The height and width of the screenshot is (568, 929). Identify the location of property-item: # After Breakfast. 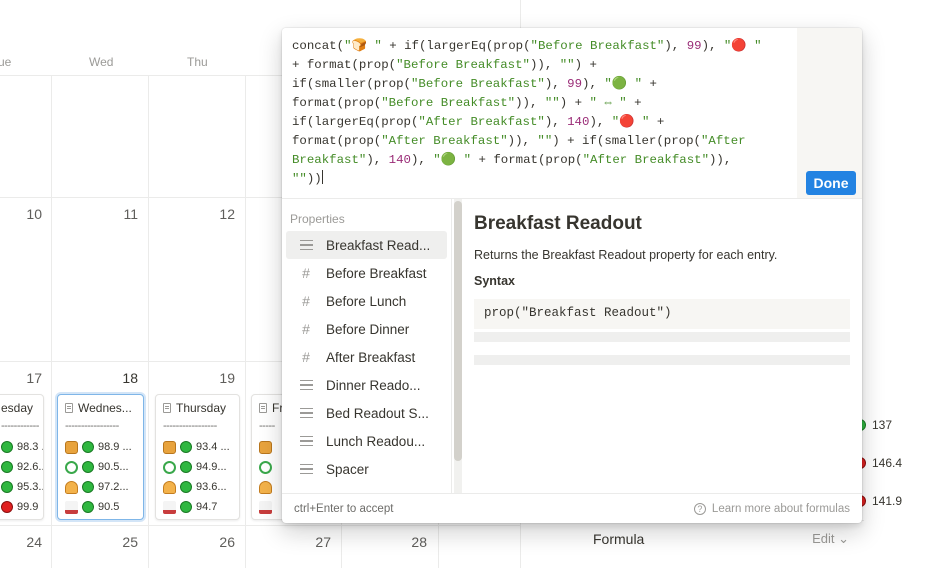
(366, 357).